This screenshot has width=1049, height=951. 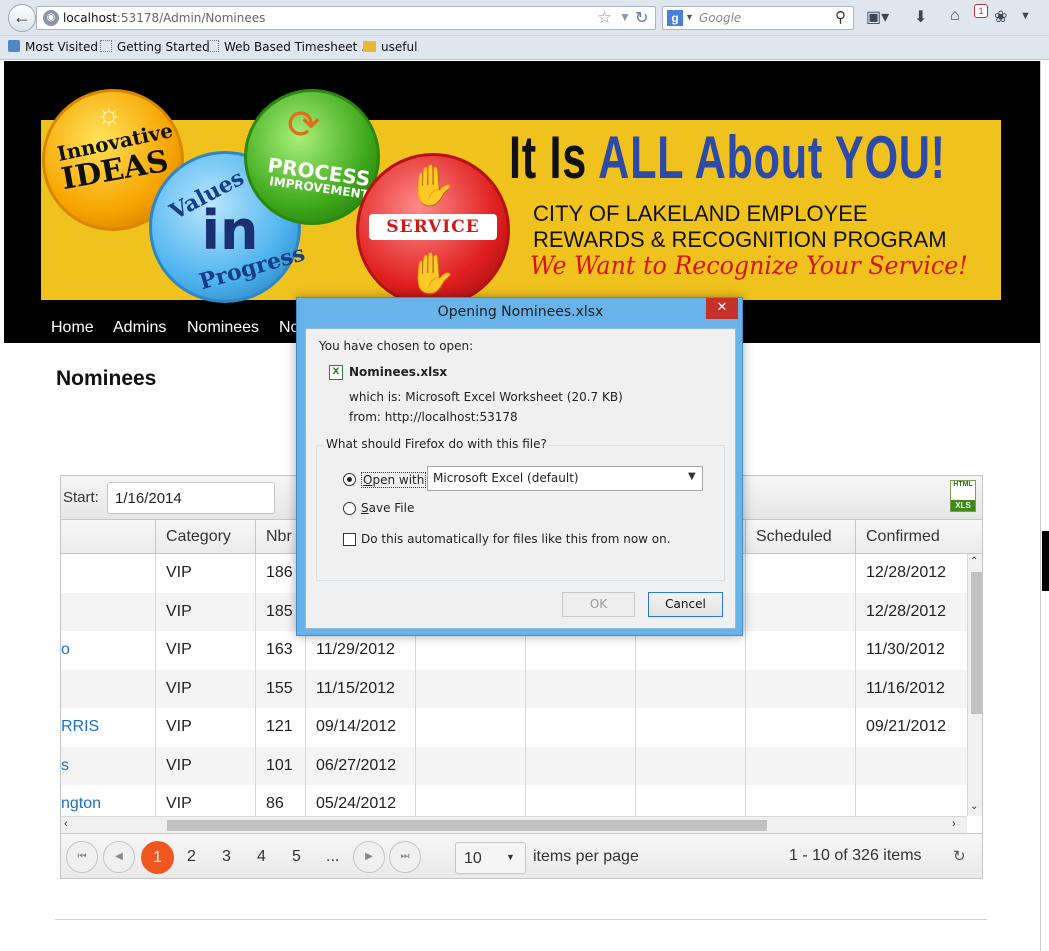 What do you see at coordinates (974, 806) in the screenshot?
I see `scroll-down-icon: ⌄` at bounding box center [974, 806].